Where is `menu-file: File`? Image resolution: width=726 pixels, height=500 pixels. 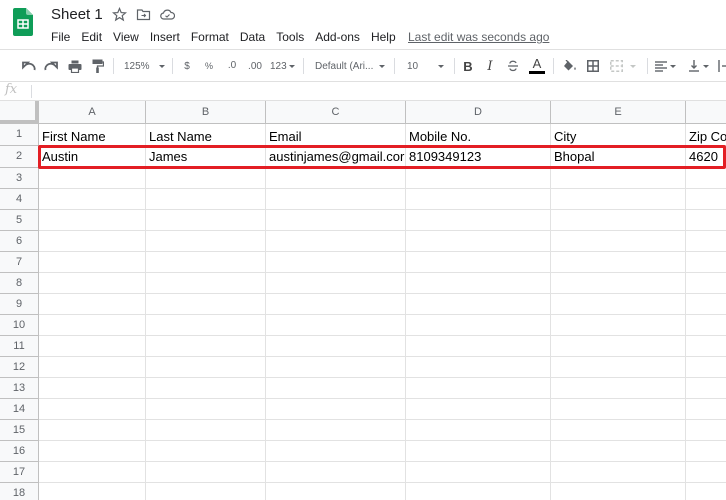
menu-file: File is located at coordinates (60, 37).